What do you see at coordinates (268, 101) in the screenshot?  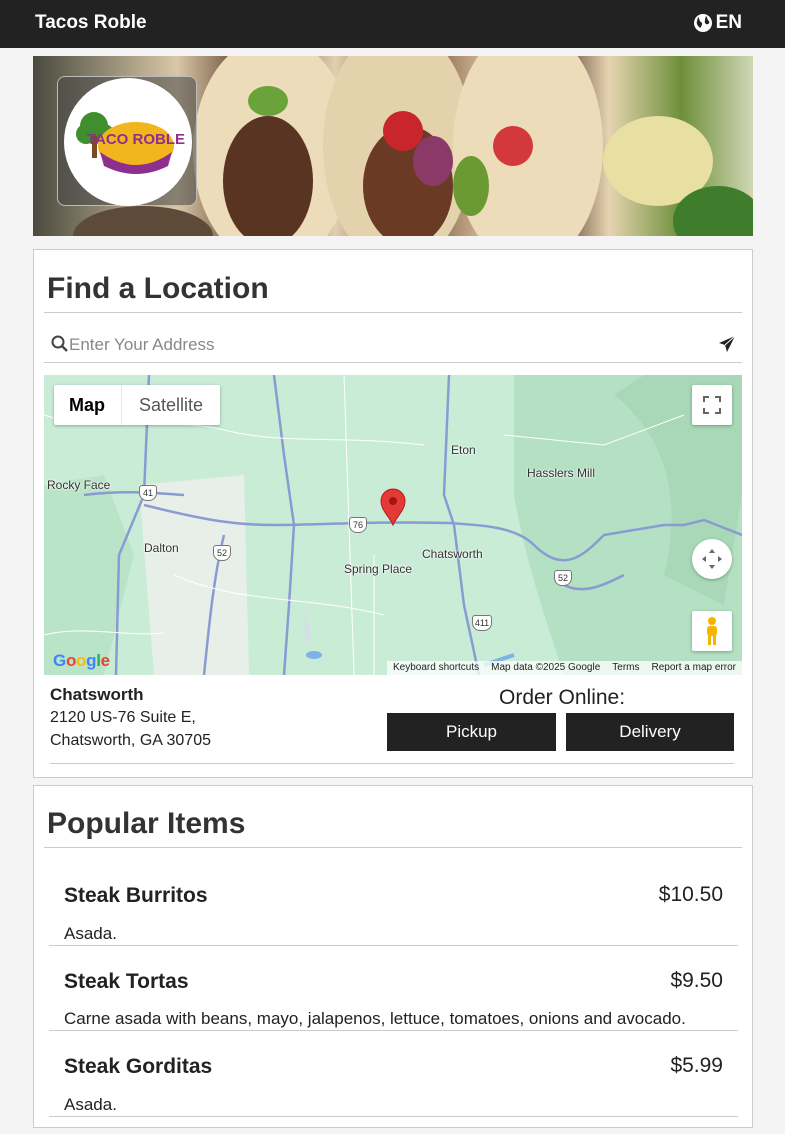 I see `cilantro-shape` at bounding box center [268, 101].